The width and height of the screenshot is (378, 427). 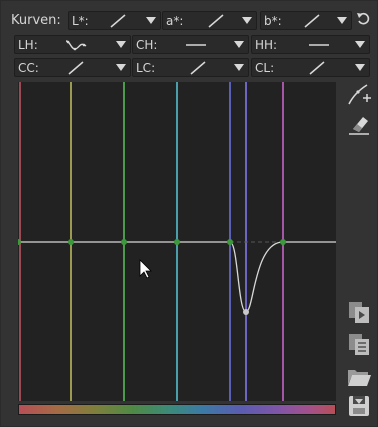 What do you see at coordinates (273, 20) in the screenshot?
I see `b-curve-label: b*:` at bounding box center [273, 20].